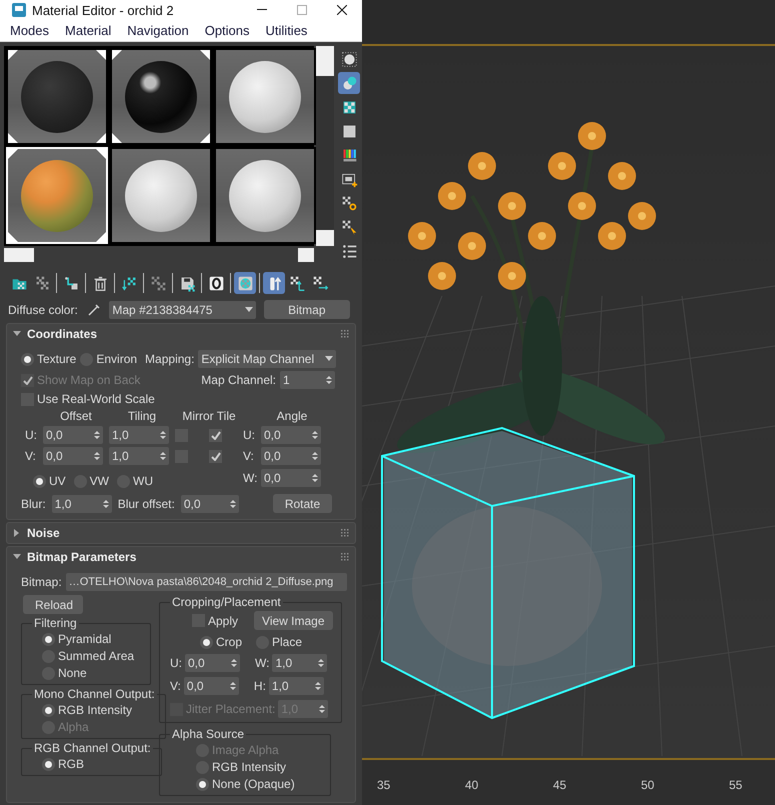  Describe the element at coordinates (221, 642) in the screenshot. I see `radio-option: Crop` at that location.